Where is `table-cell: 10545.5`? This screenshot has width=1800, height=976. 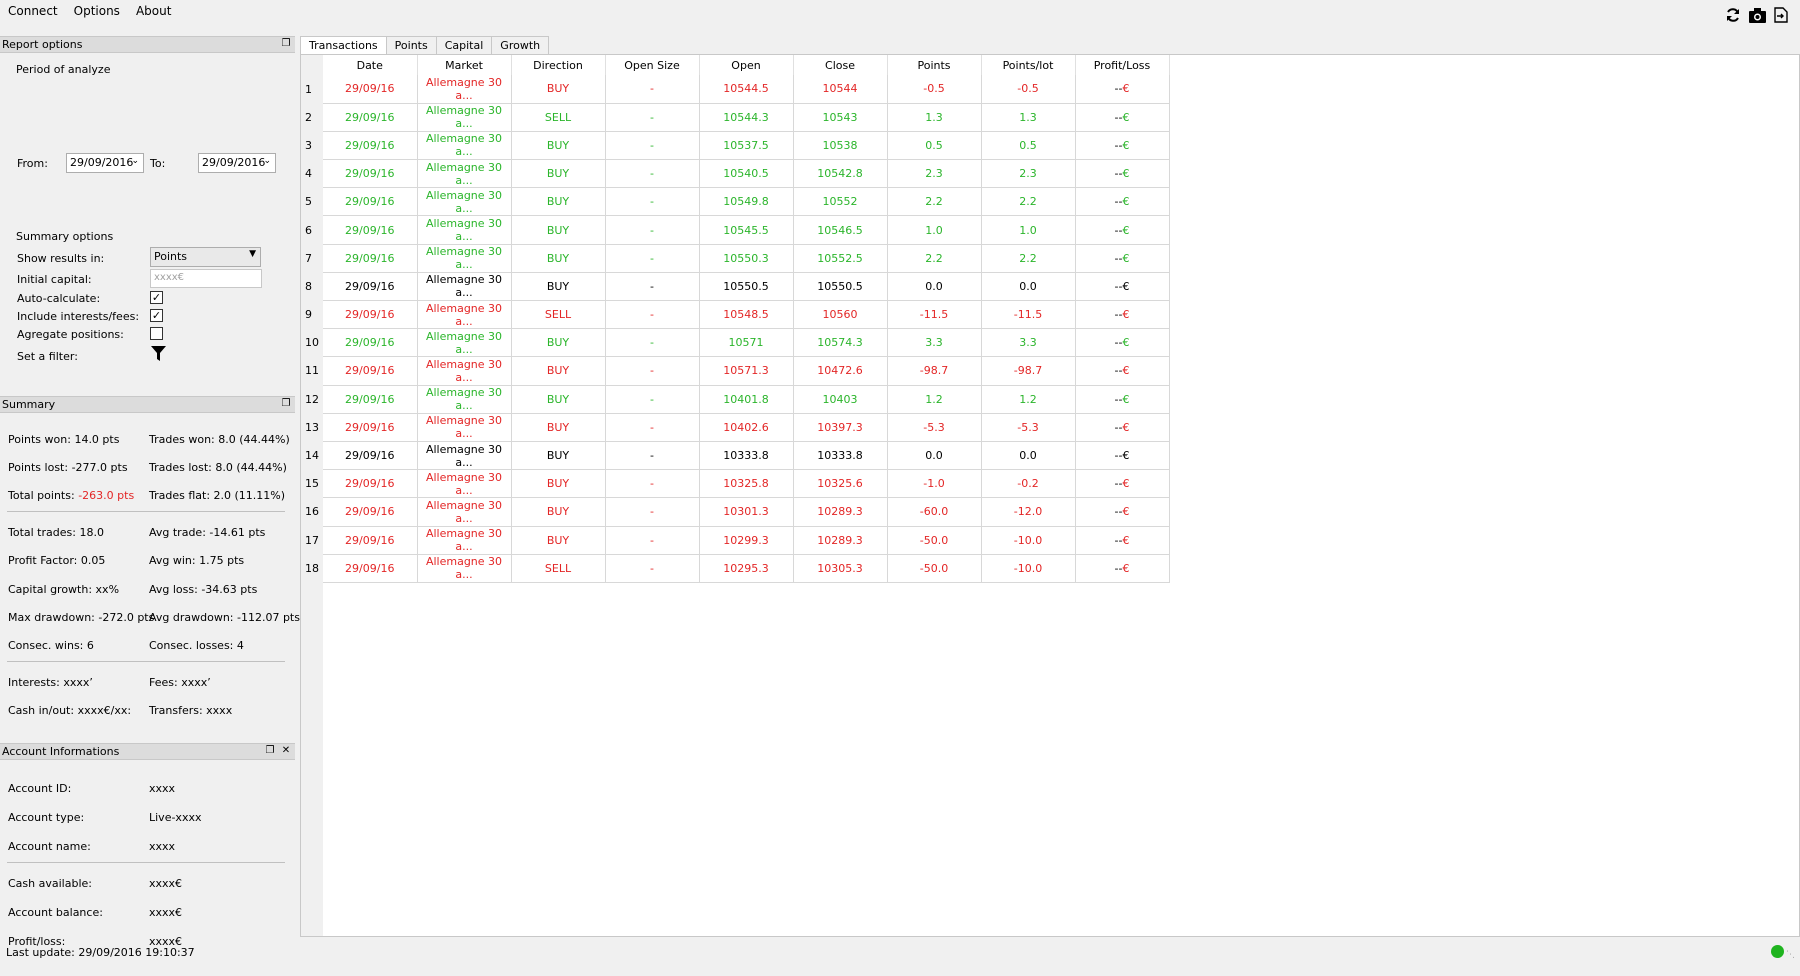 table-cell: 10545.5 is located at coordinates (746, 230).